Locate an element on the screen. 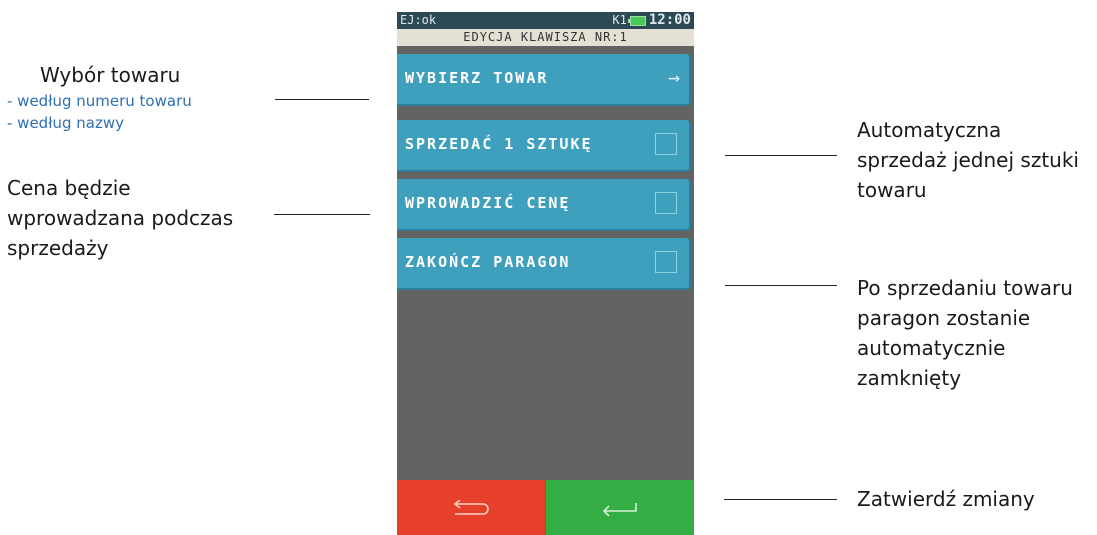 The height and width of the screenshot is (535, 1097). status-right: K1 12:00 is located at coordinates (651, 20).